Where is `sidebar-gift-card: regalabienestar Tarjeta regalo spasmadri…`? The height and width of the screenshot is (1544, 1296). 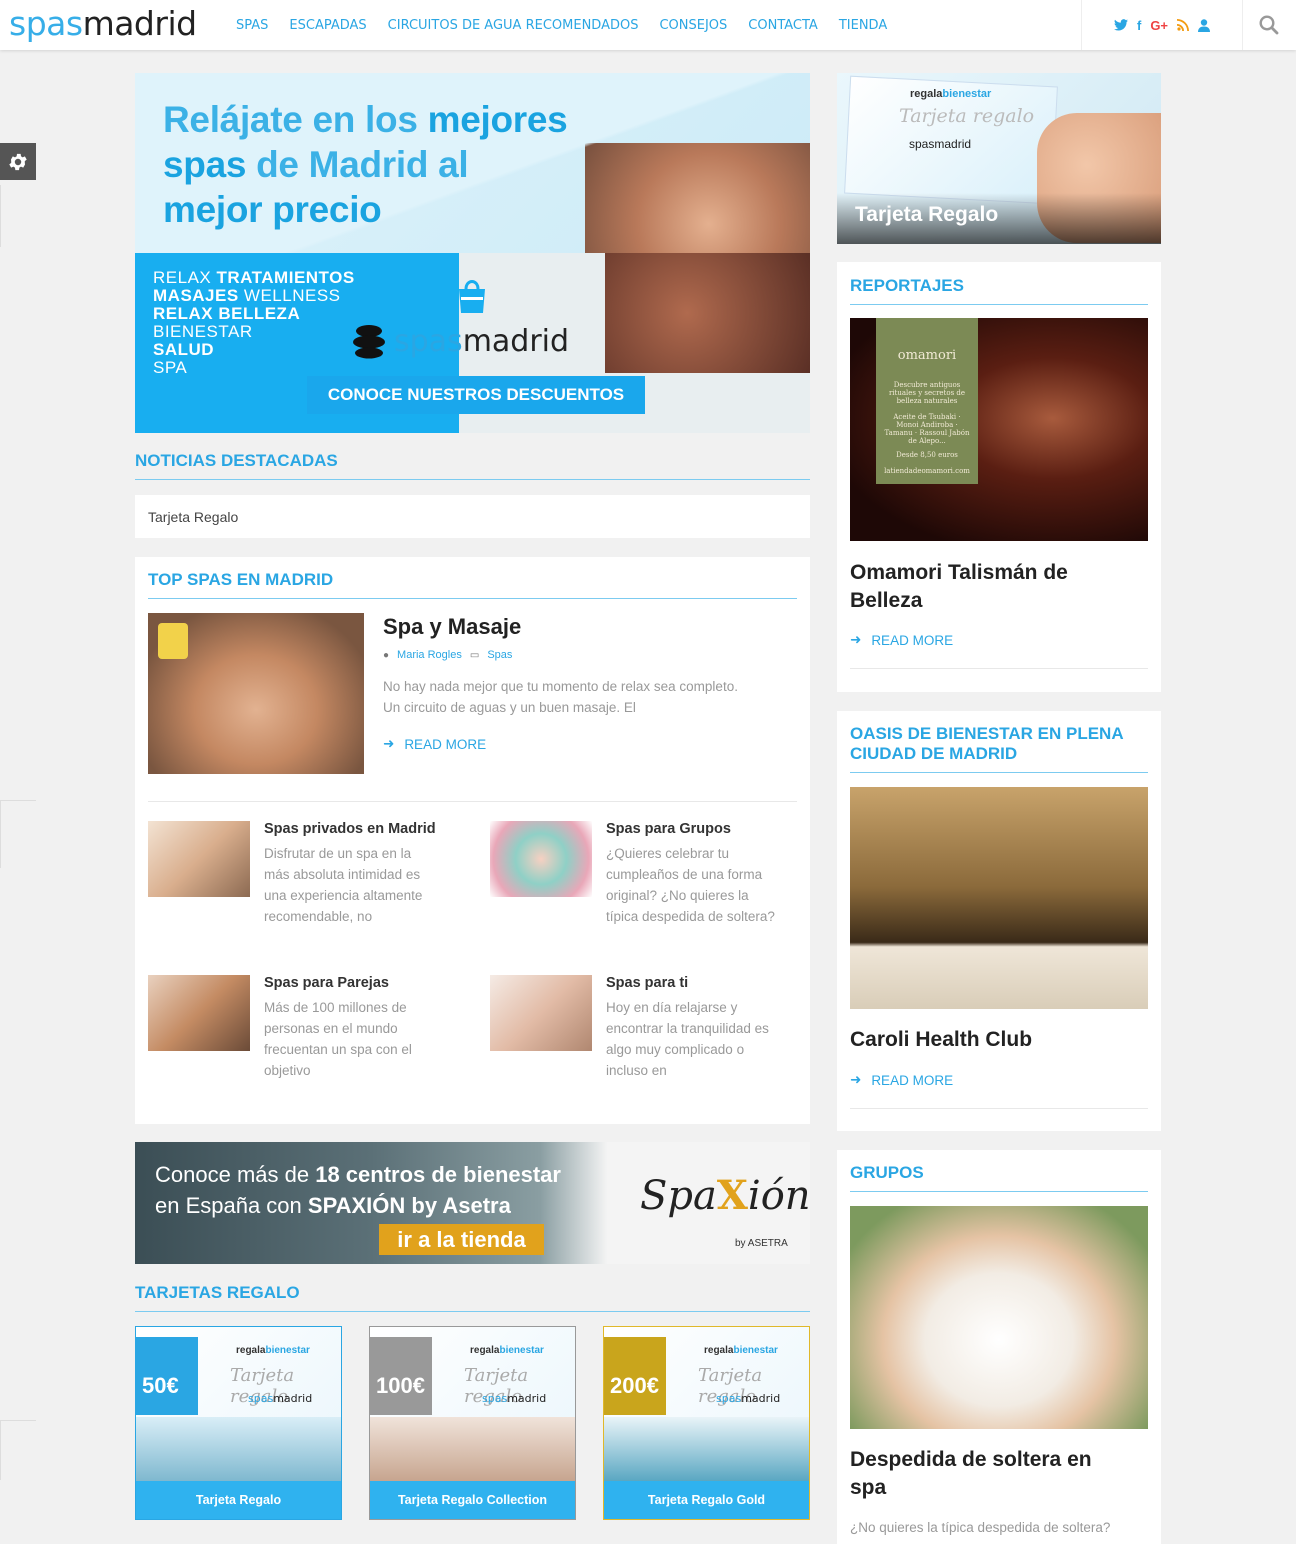
sidebar-gift-card: regalabienestar Tarjeta regalo spasmadri… is located at coordinates (999, 158).